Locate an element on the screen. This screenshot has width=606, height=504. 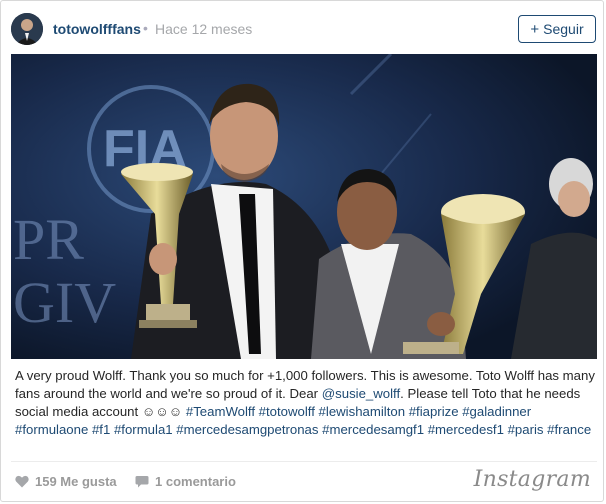
bg-text-pr: PR is located at coordinates (48, 239).